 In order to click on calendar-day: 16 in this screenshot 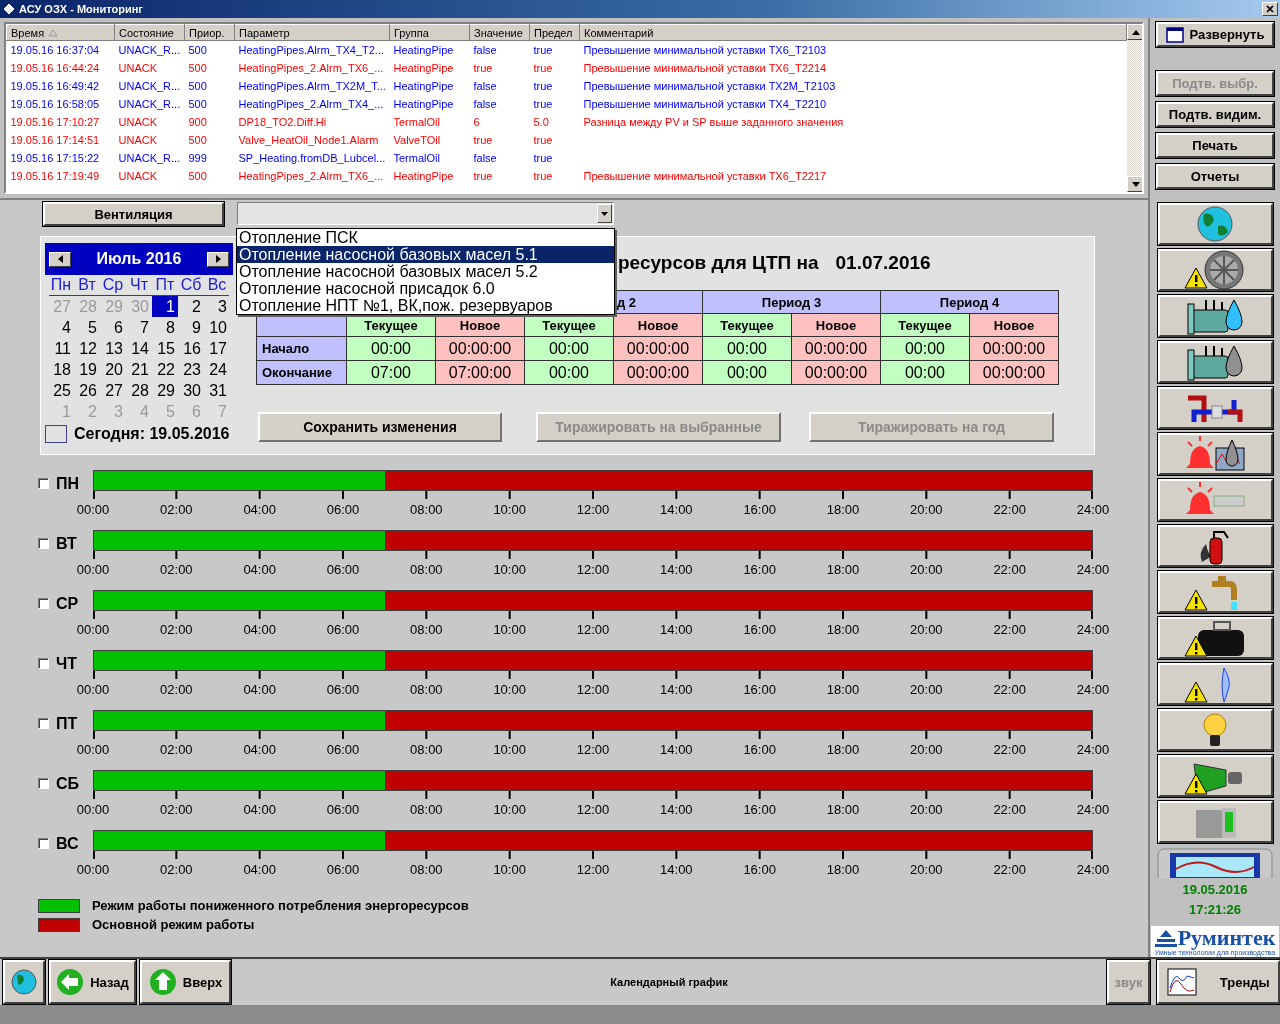, I will do `click(191, 348)`.